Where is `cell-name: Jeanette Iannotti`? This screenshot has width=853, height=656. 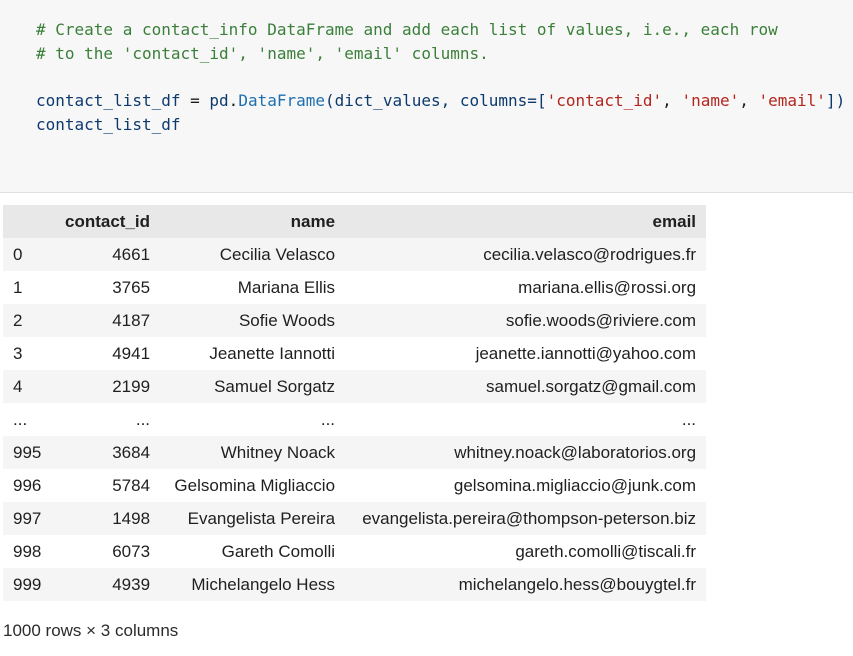
cell-name: Jeanette Iannotti is located at coordinates (253, 353).